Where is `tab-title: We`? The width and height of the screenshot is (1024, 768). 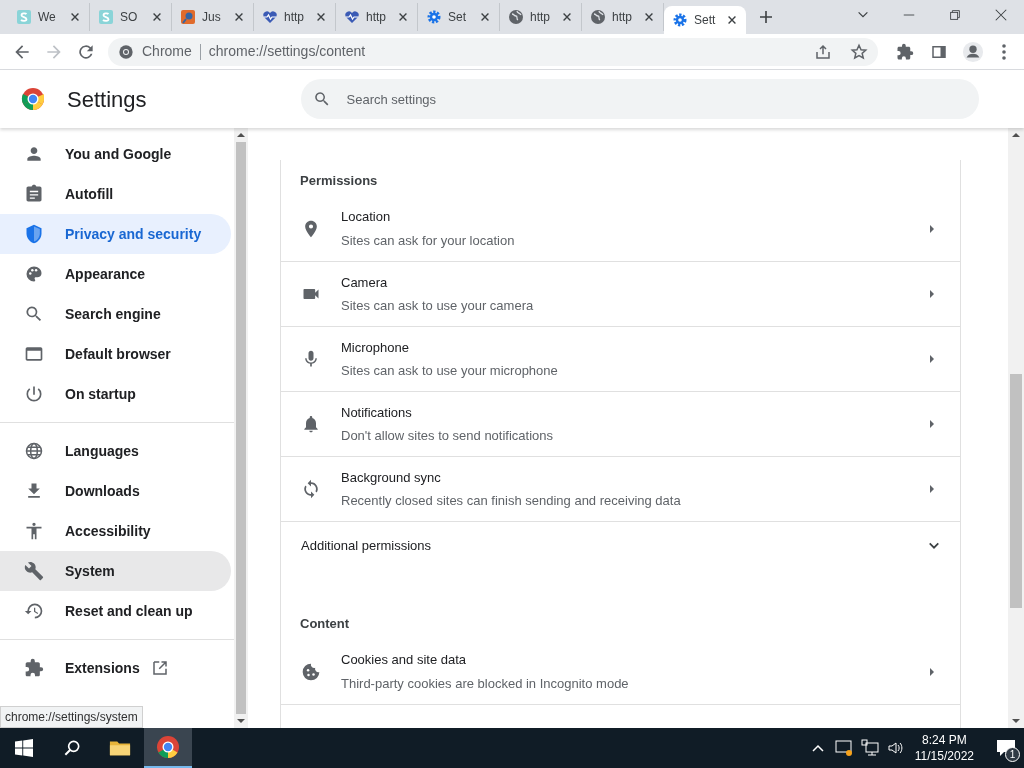 tab-title: We is located at coordinates (47, 17).